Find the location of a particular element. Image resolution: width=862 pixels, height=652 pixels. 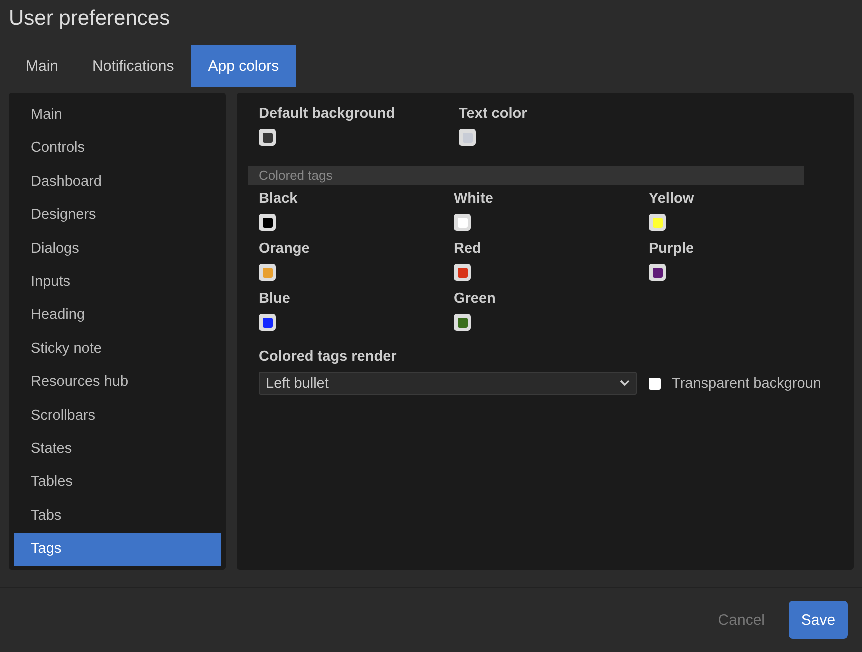

sidebar-item: Resources hub is located at coordinates (117, 383).